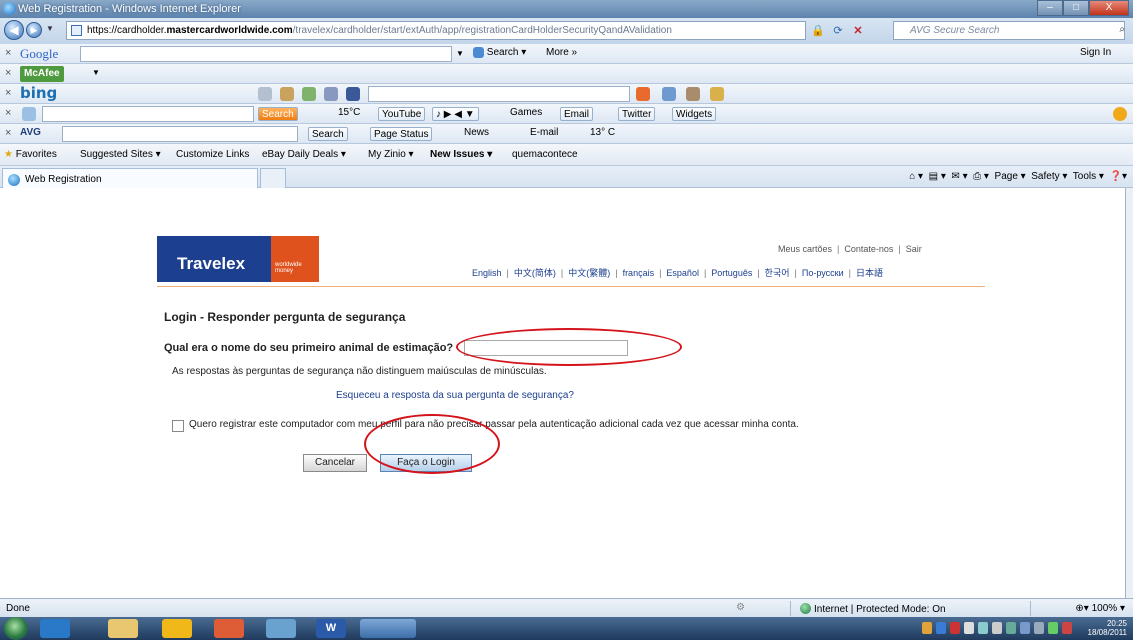 Image resolution: width=1133 pixels, height=640 pixels. What do you see at coordinates (96, 72) in the screenshot?
I see `mcafee-dropdown-icon: ▼` at bounding box center [96, 72].